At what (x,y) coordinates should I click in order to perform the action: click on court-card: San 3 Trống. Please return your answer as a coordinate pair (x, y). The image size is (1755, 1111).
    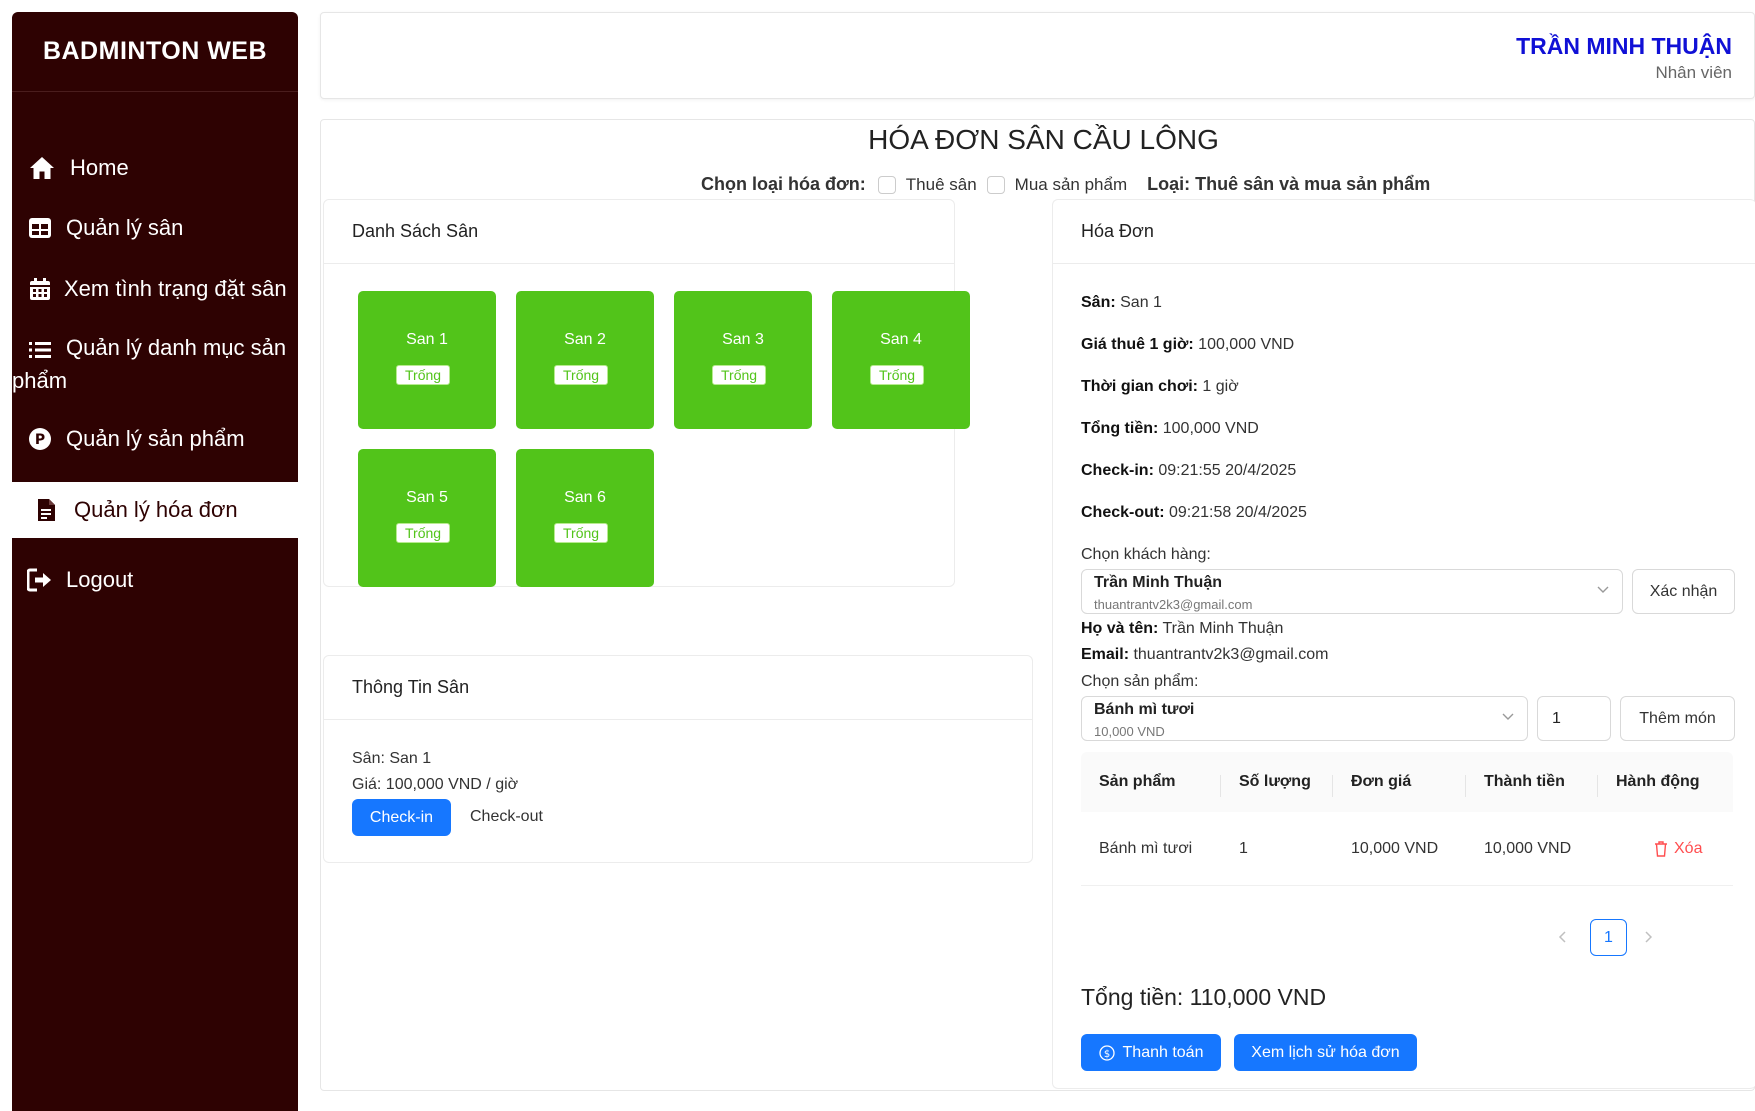
    Looking at the image, I should click on (743, 360).